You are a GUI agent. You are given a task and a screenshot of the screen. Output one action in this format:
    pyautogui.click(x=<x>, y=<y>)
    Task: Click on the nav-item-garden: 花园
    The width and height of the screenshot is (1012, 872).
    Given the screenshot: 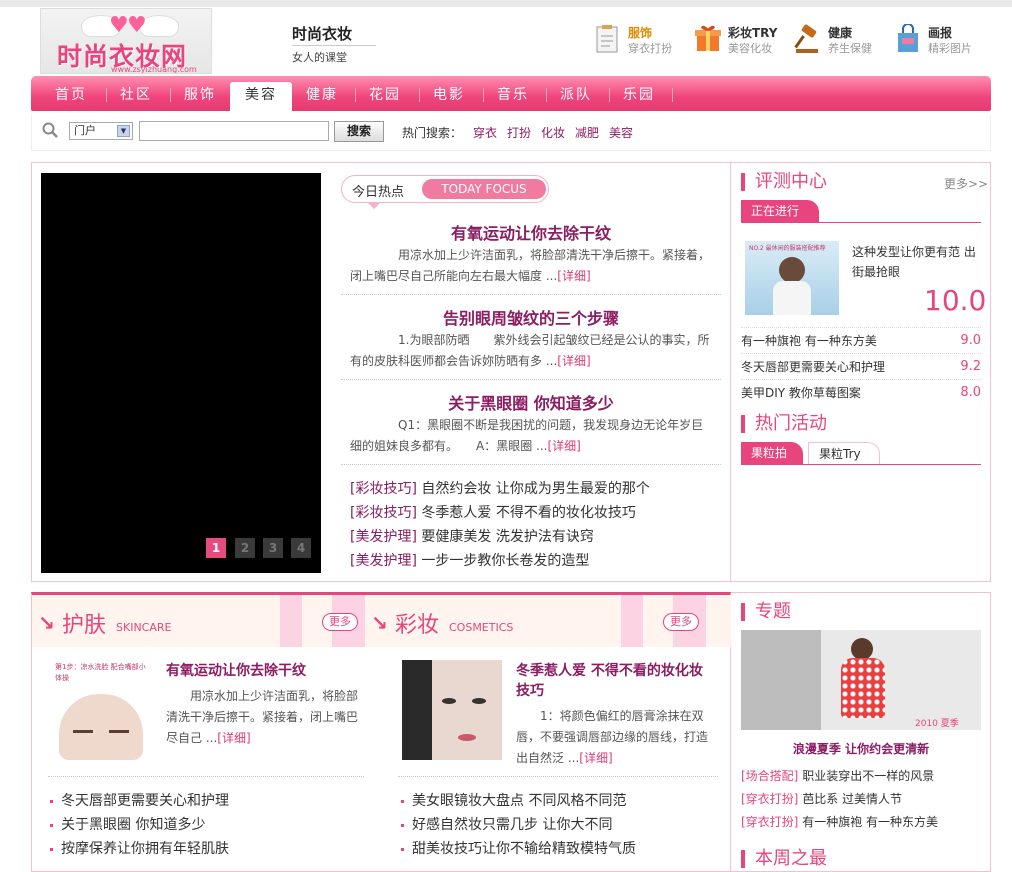 What is the action you would take?
    pyautogui.click(x=385, y=96)
    